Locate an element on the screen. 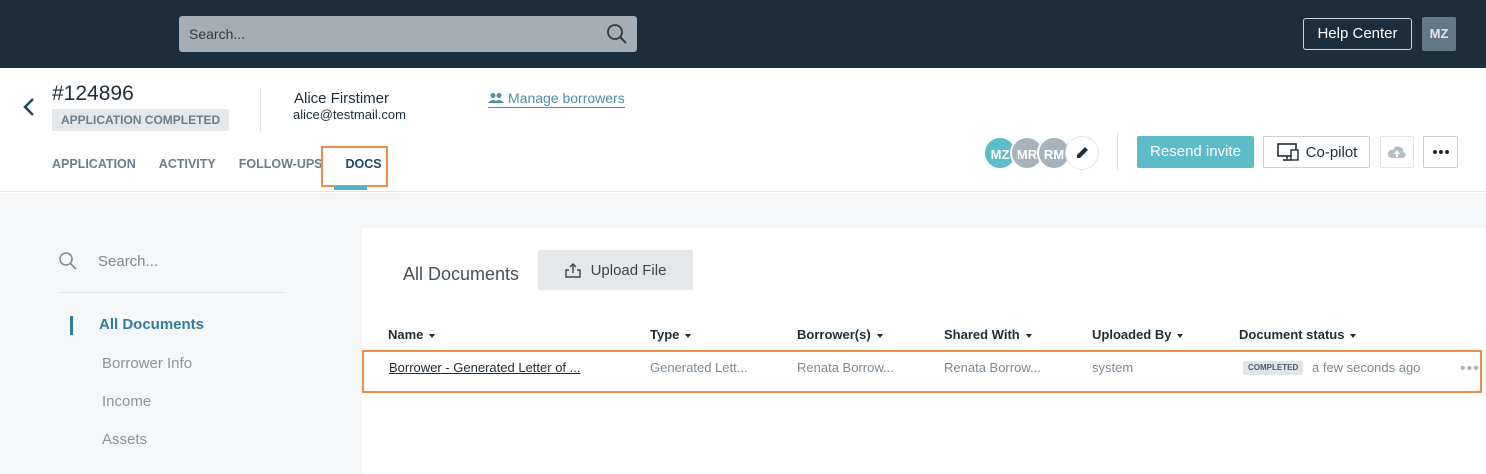  tab-activity: ACTIVITY is located at coordinates (187, 164).